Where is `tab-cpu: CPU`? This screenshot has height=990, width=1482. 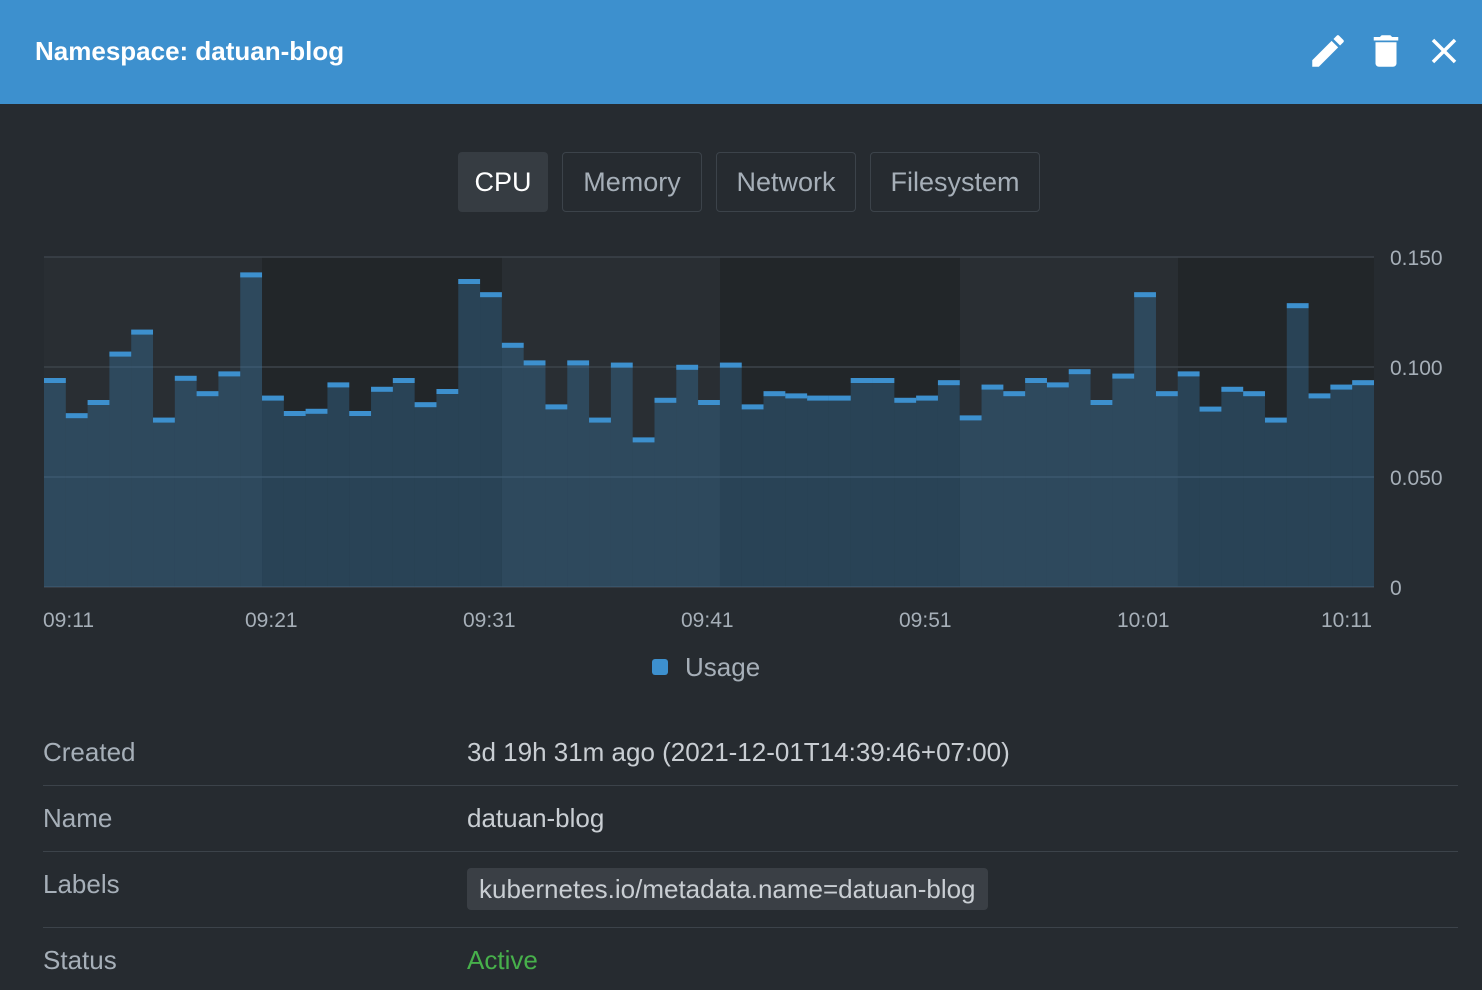
tab-cpu: CPU is located at coordinates (503, 182).